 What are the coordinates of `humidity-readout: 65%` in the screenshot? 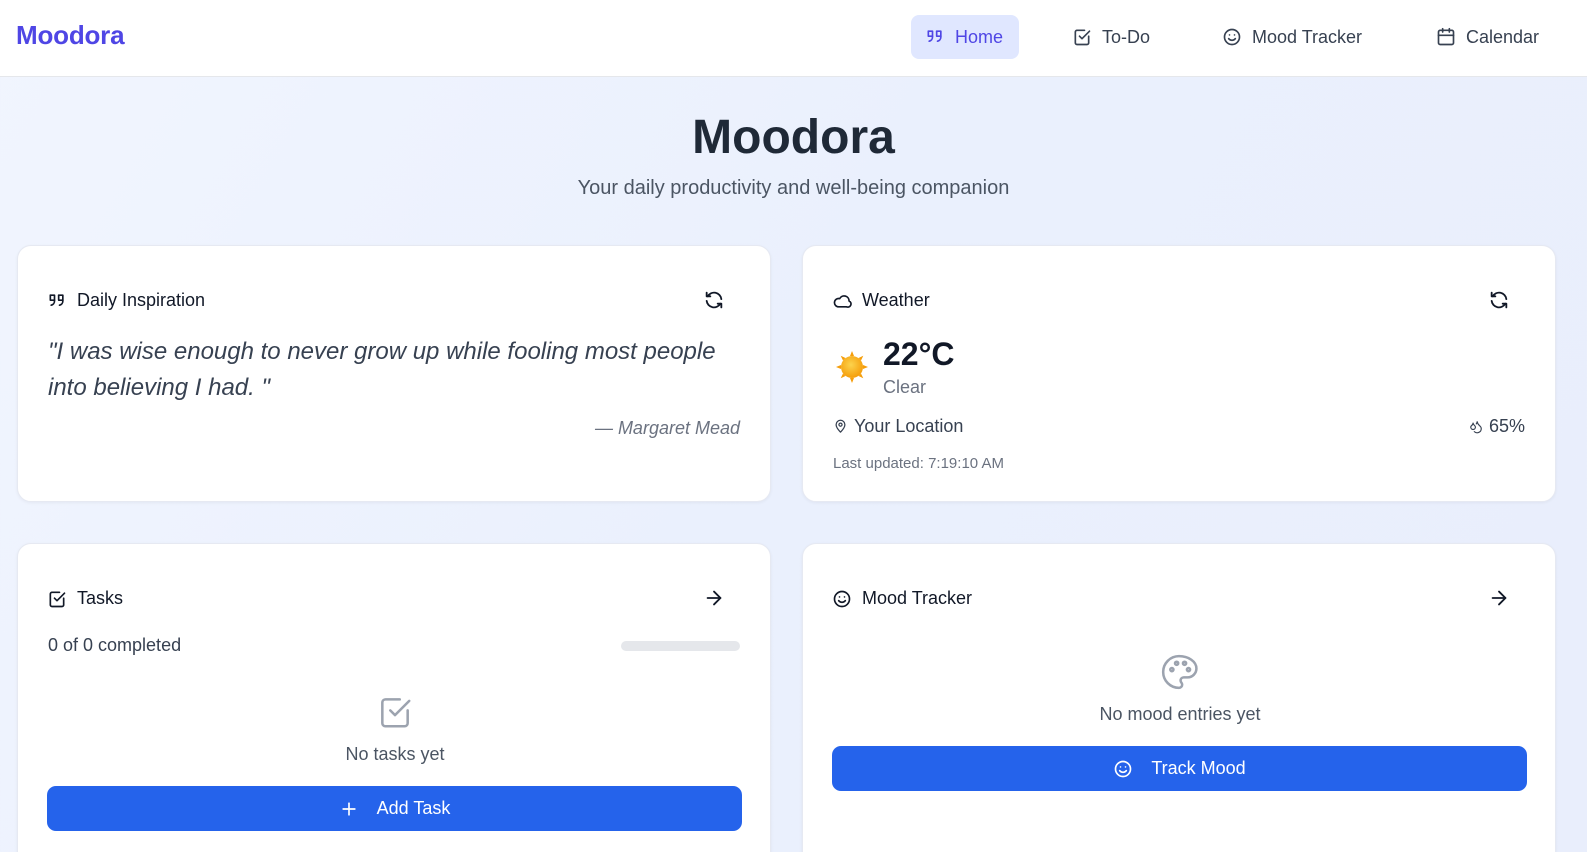 It's located at (1497, 426).